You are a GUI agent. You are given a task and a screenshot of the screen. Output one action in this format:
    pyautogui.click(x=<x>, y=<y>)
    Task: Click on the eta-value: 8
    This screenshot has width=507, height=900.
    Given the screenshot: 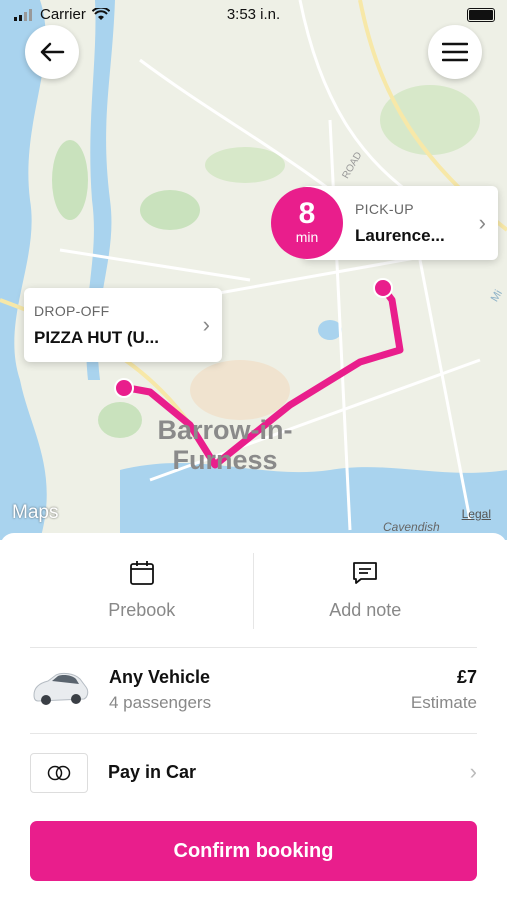 What is the action you would take?
    pyautogui.click(x=307, y=213)
    